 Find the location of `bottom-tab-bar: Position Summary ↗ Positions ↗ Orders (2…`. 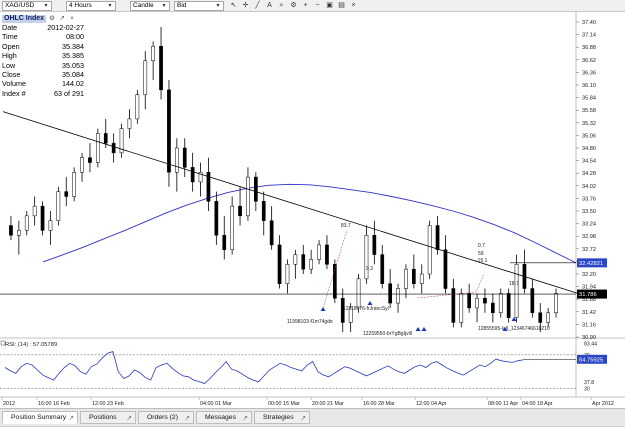

bottom-tab-bar: Position Summary ↗ Positions ↗ Orders (2… is located at coordinates (312, 419).